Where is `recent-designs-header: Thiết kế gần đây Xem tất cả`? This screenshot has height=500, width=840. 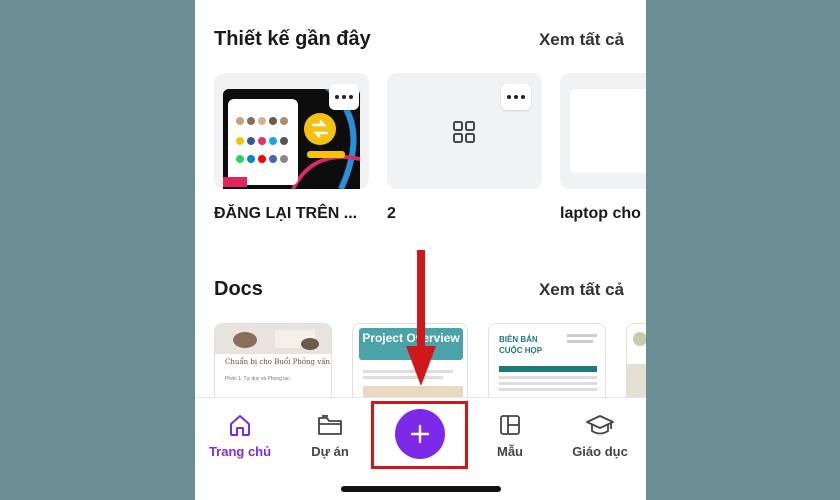 recent-designs-header: Thiết kế gần đây Xem tất cả is located at coordinates (419, 39).